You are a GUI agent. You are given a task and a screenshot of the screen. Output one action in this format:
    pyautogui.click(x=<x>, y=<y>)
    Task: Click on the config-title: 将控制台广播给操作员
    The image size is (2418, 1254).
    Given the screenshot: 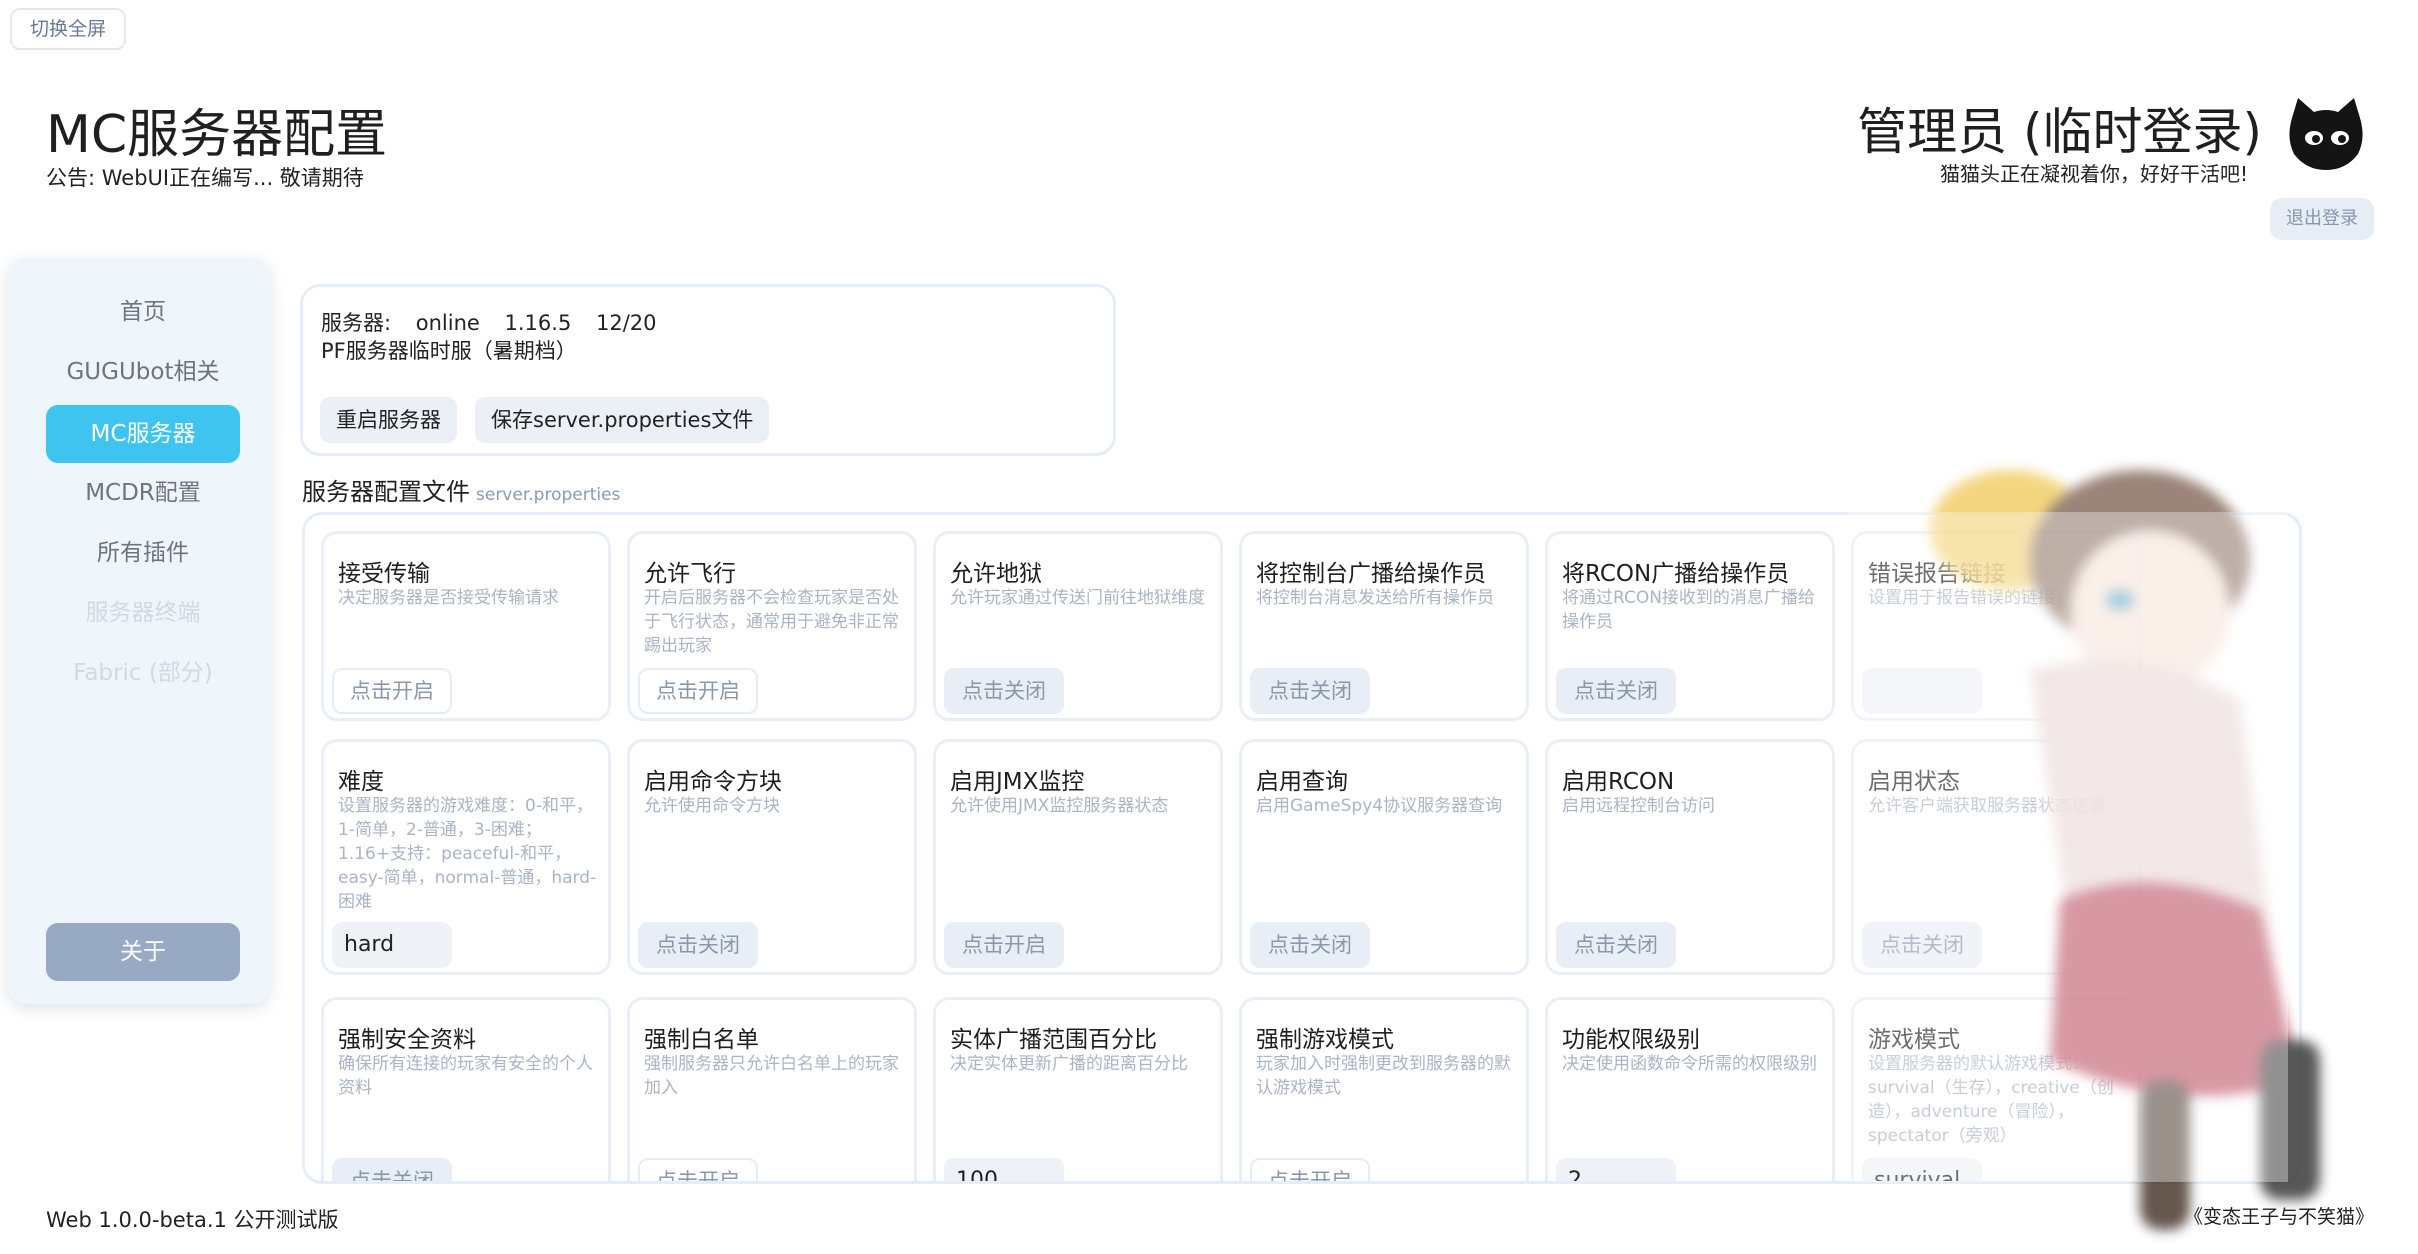 What is the action you would take?
    pyautogui.click(x=1371, y=574)
    